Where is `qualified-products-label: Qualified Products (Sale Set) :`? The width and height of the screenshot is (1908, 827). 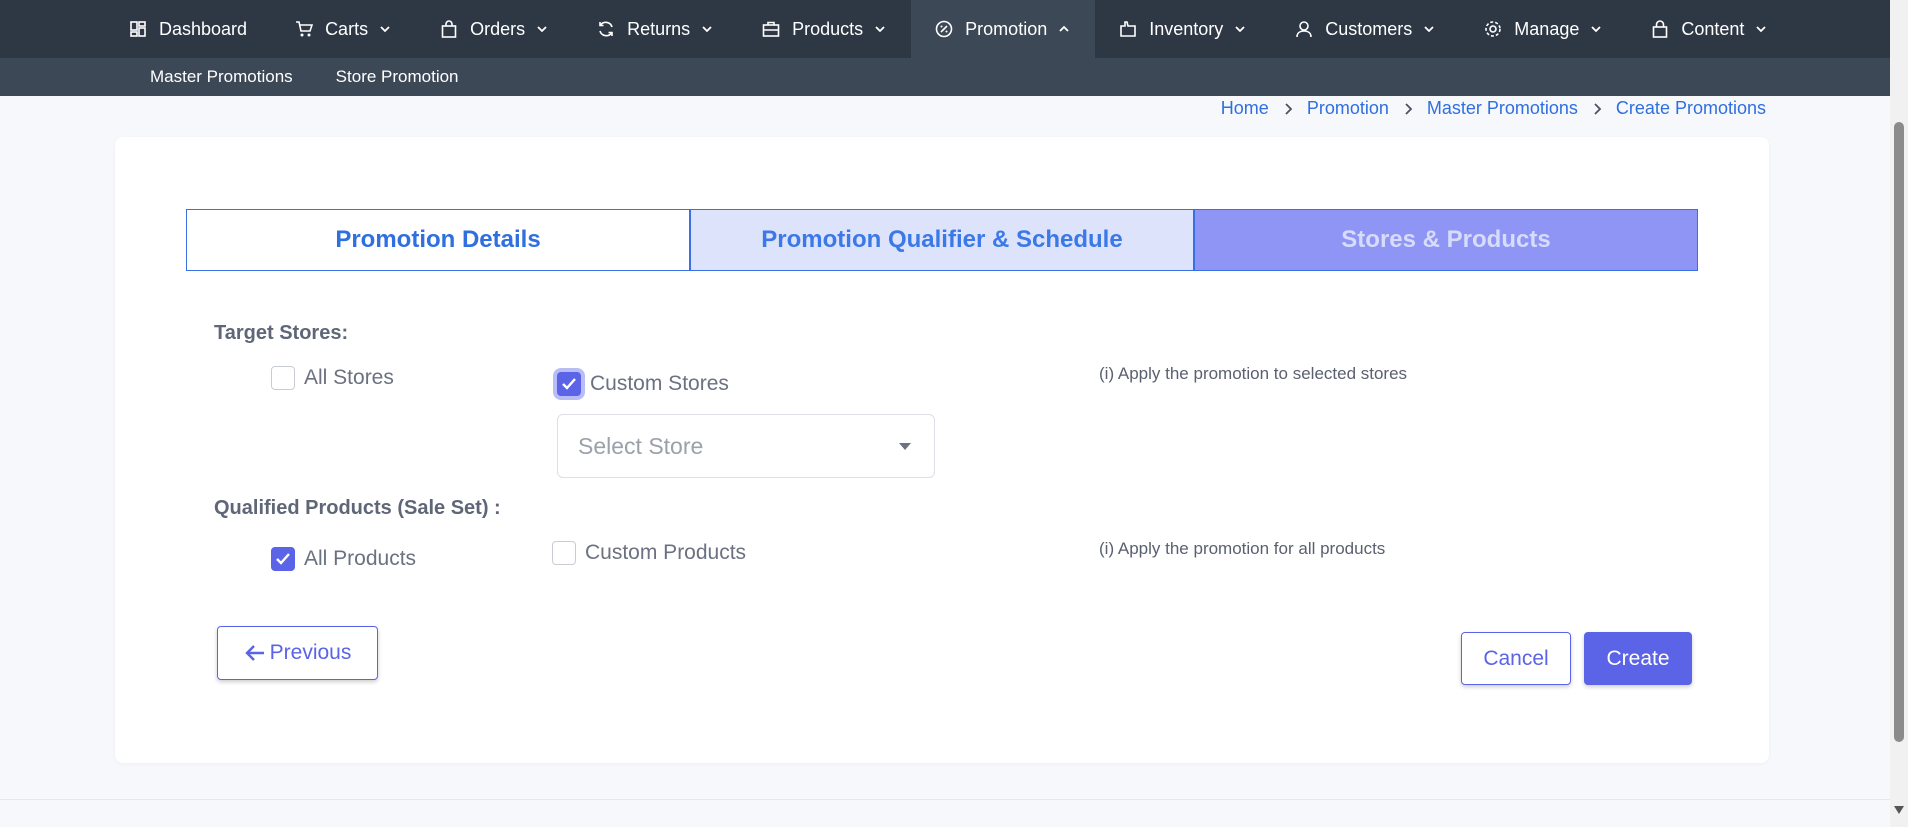
qualified-products-label: Qualified Products (Sale Set) : is located at coordinates (357, 508).